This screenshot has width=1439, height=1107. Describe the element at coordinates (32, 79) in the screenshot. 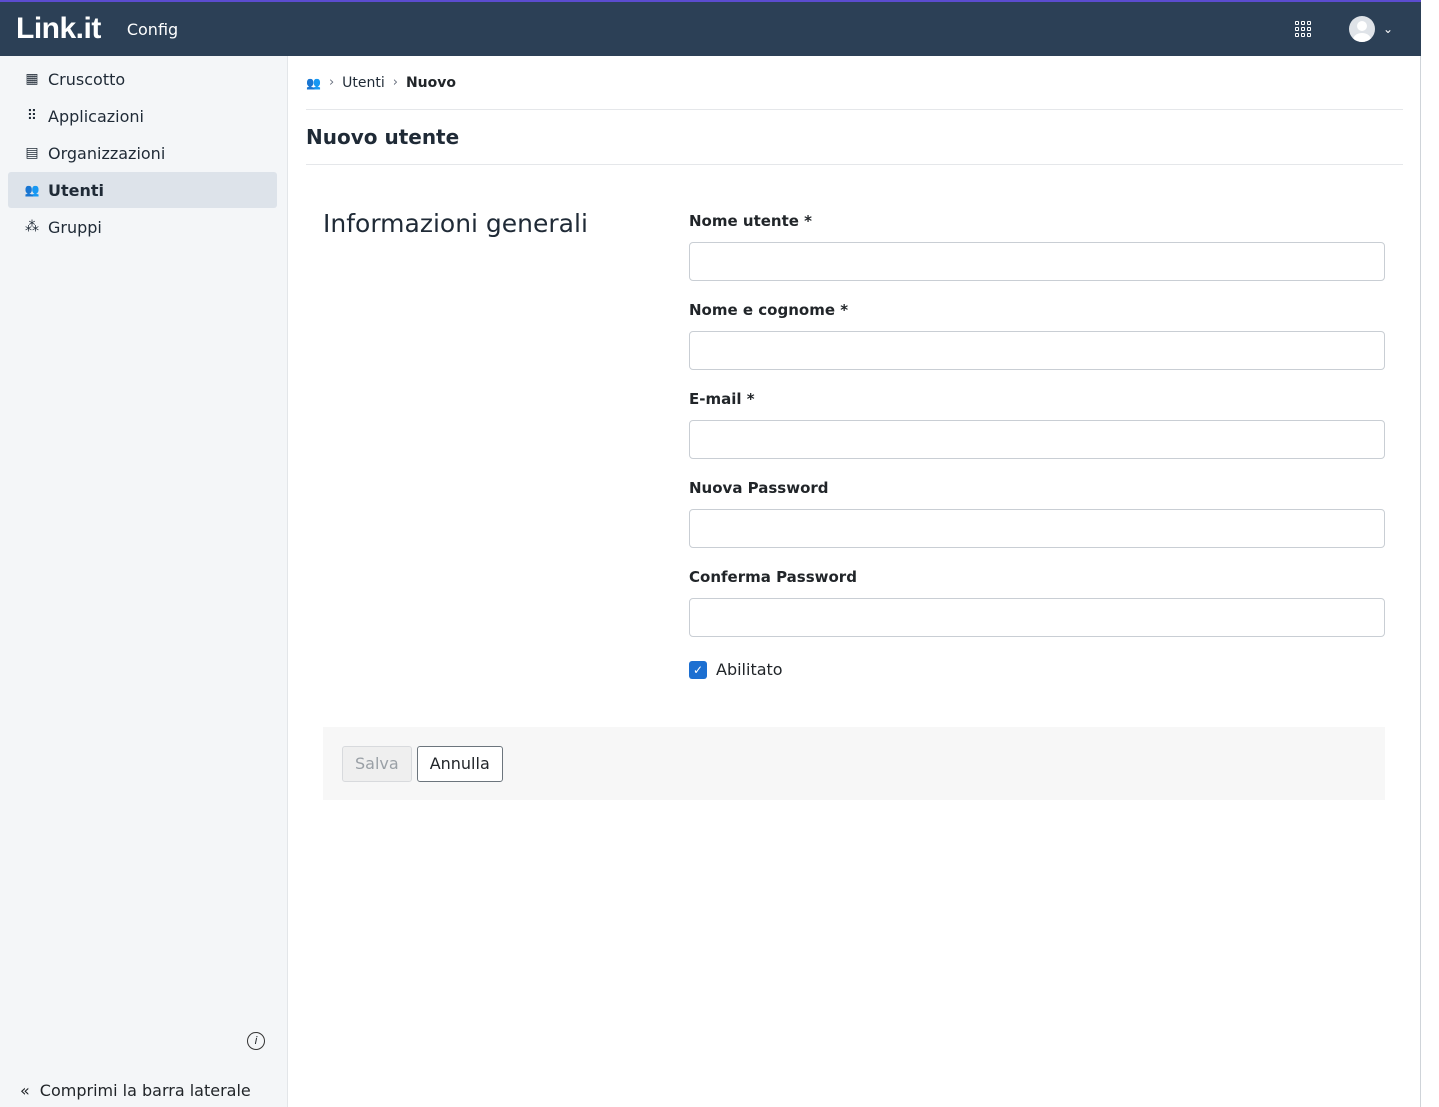

I see `dashboard-icon: ▦` at that location.